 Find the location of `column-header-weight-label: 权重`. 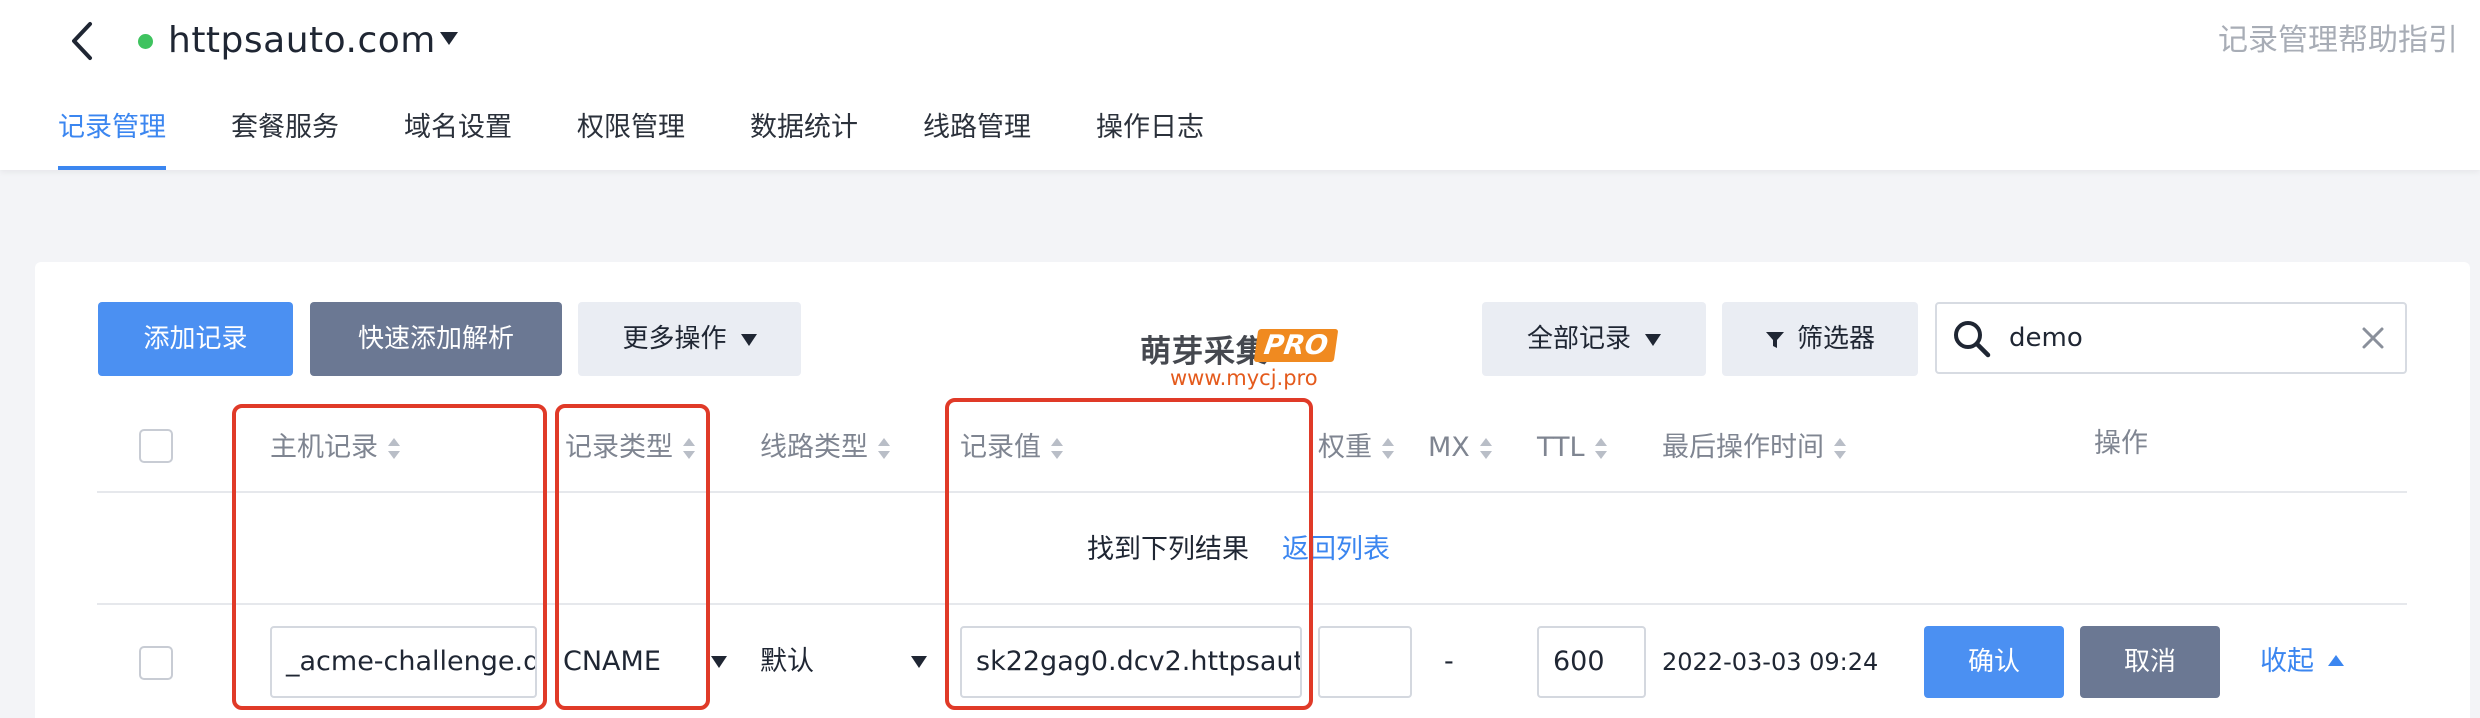

column-header-weight-label: 权重 is located at coordinates (1345, 447).